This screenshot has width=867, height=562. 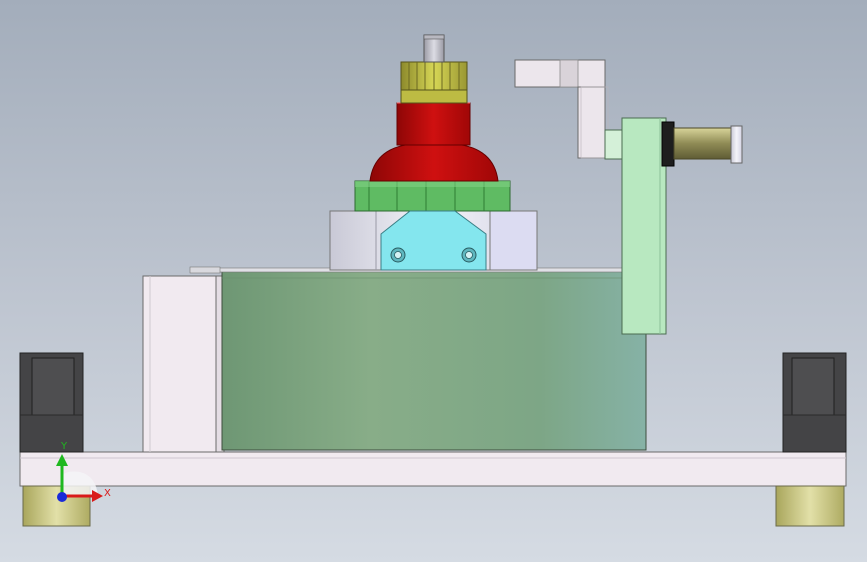 I want to click on x-axis-arrowhead, so click(x=97, y=496).